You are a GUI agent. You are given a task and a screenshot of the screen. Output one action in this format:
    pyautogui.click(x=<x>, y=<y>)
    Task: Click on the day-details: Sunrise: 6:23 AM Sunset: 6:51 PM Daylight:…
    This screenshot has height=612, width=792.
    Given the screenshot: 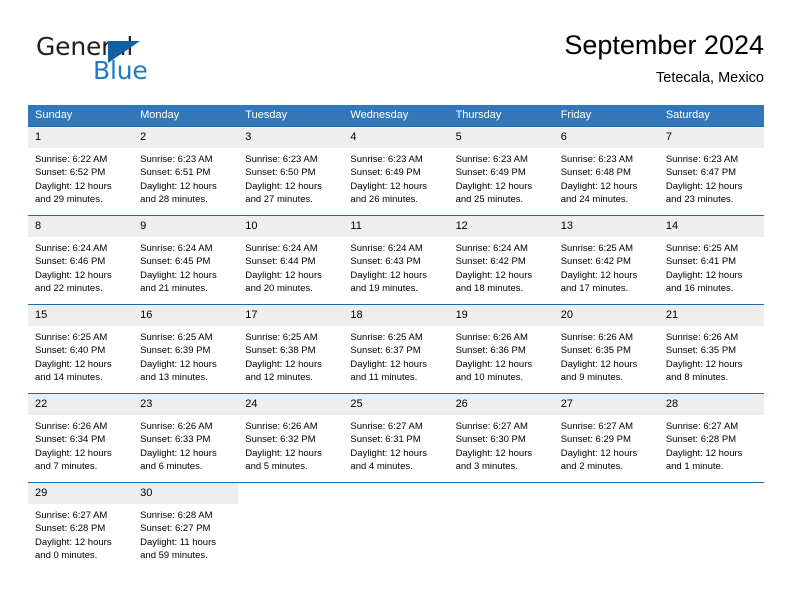 What is the action you would take?
    pyautogui.click(x=185, y=177)
    